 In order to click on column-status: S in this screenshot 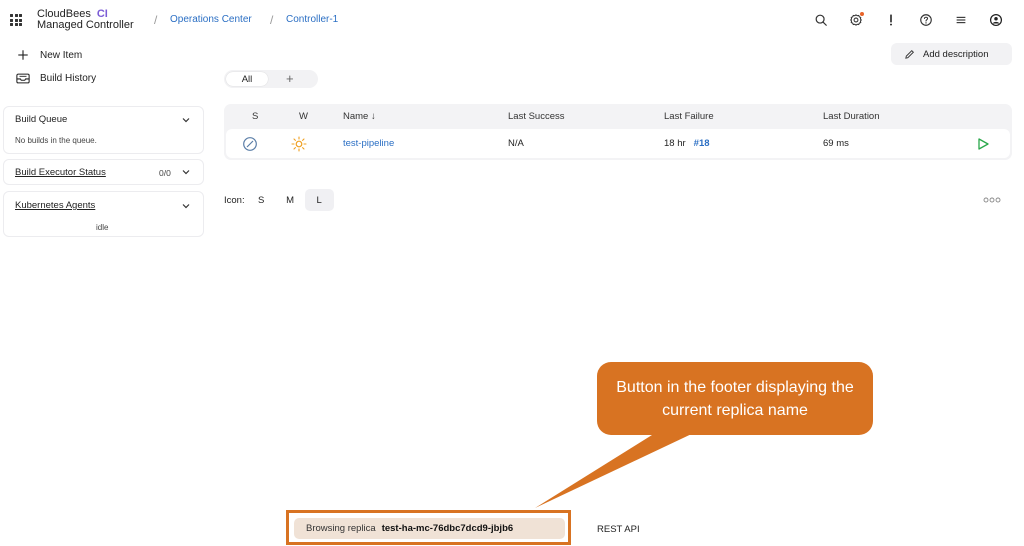, I will do `click(255, 116)`.